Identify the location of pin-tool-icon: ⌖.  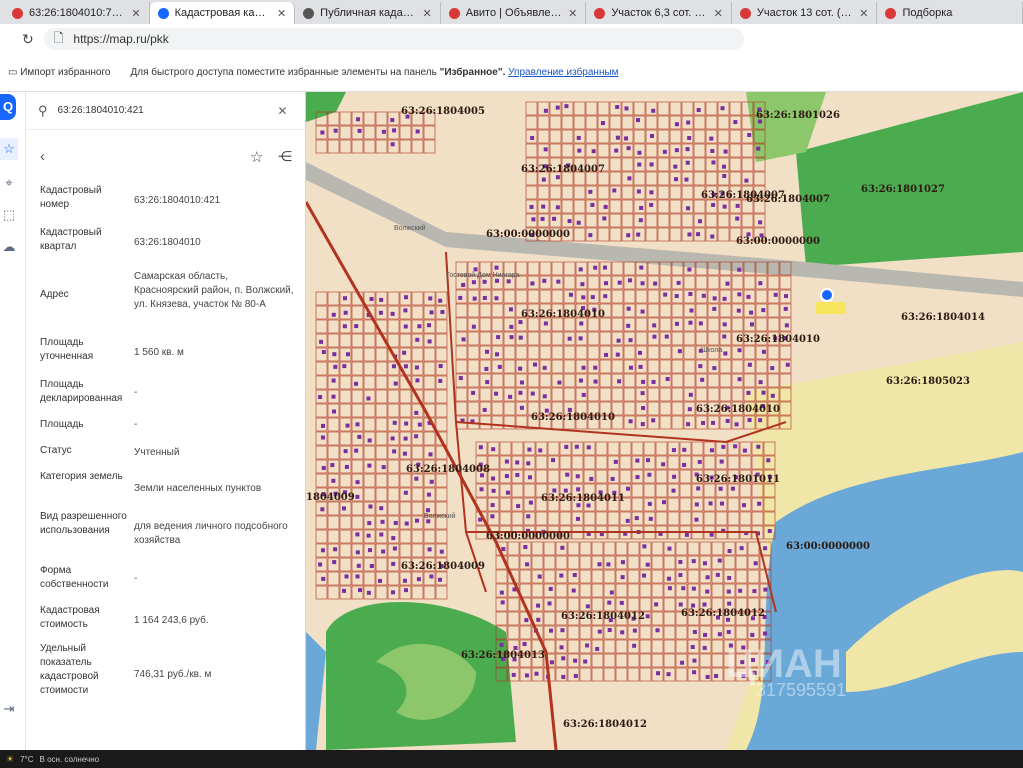
(9, 183).